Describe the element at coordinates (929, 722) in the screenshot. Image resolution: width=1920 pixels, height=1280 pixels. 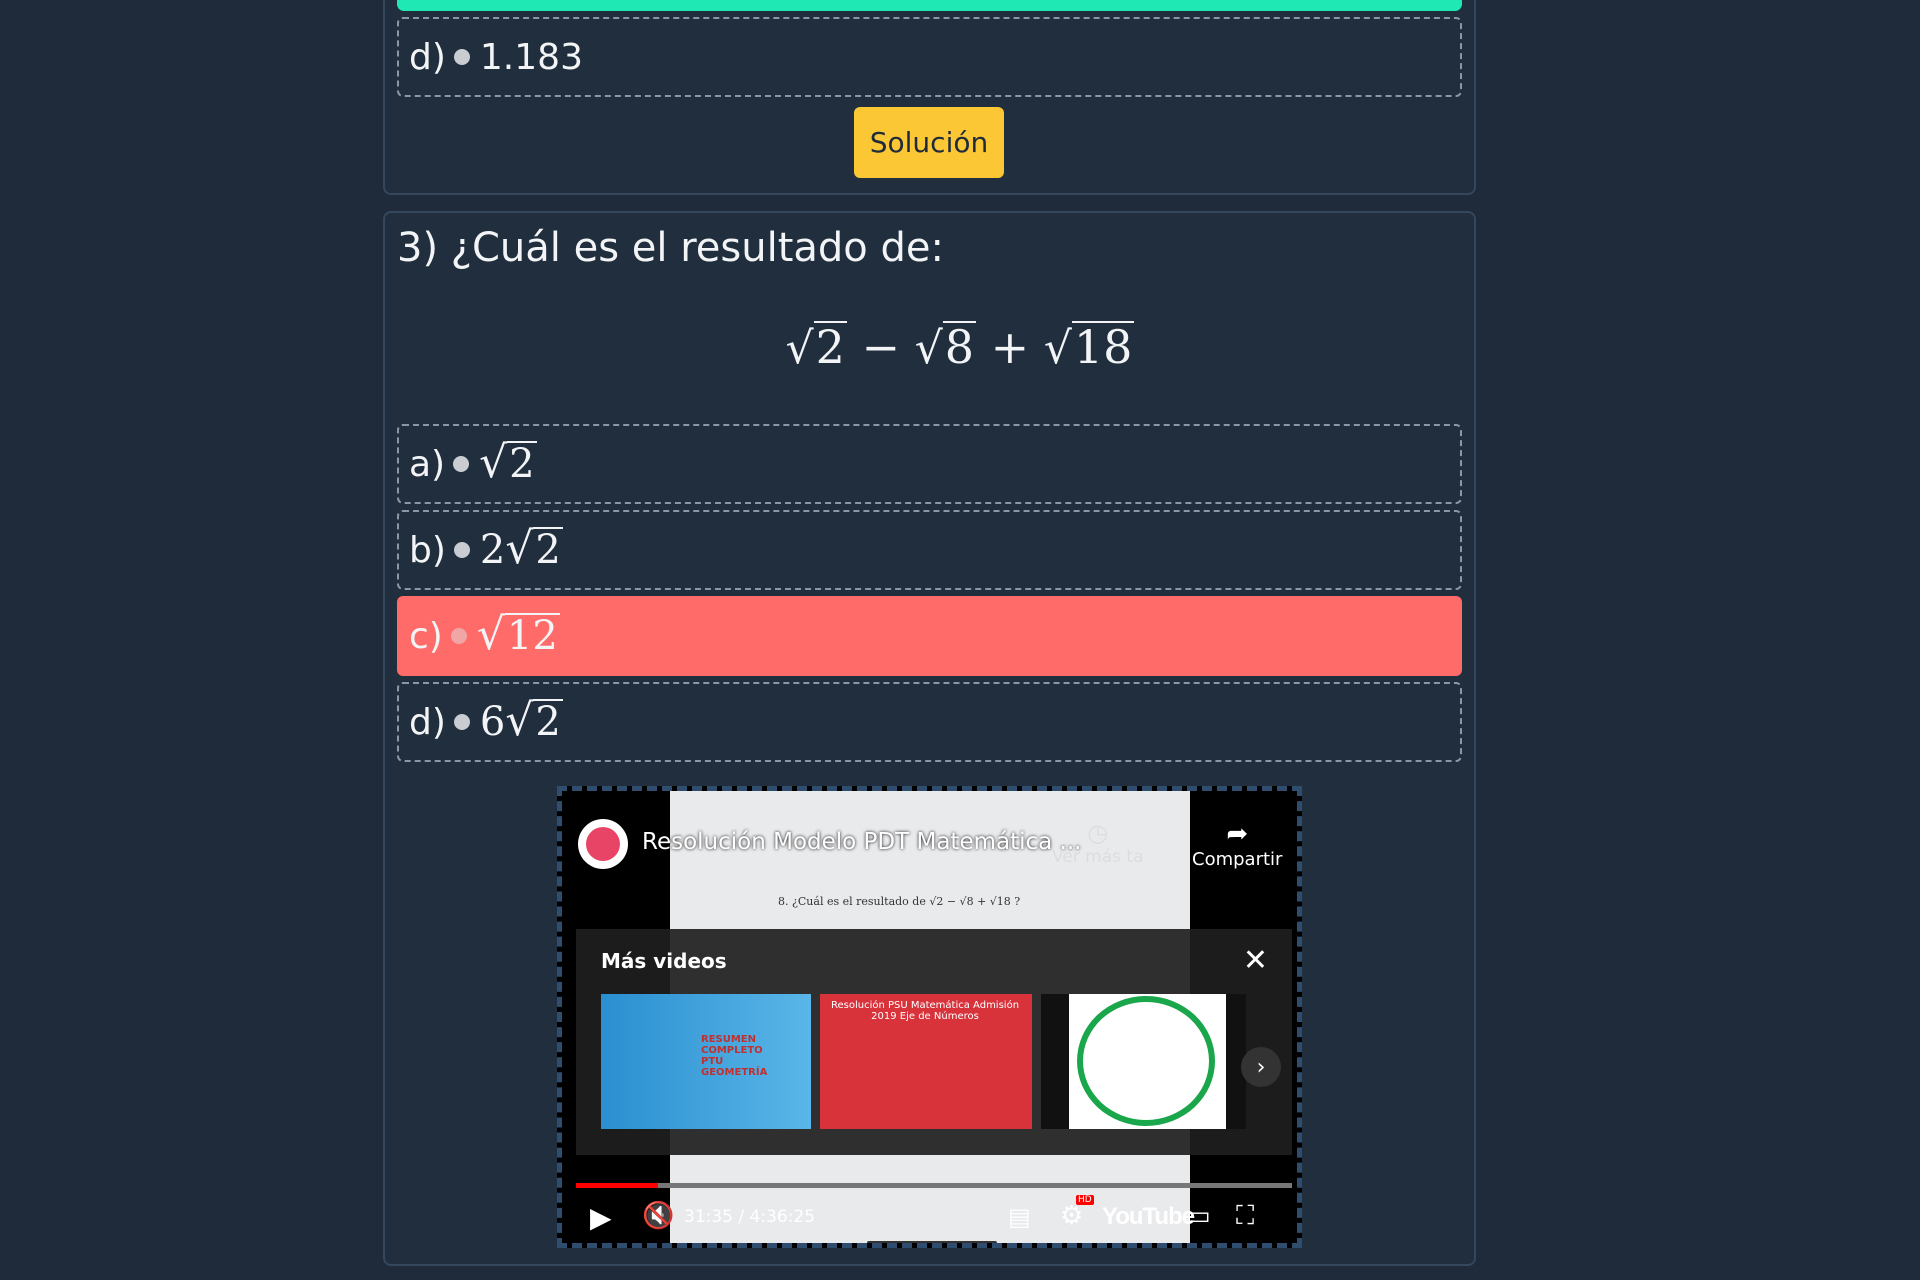
I see `option-d: d) 6 √ 2` at that location.